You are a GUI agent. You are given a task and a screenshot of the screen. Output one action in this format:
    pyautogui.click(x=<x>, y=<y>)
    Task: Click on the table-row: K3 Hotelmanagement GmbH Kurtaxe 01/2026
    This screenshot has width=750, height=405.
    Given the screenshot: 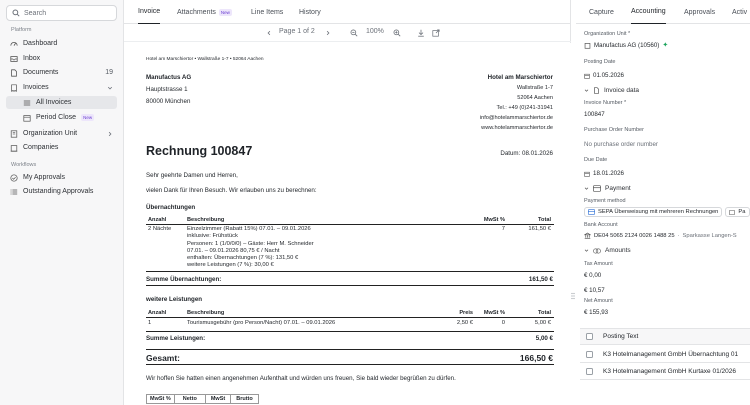 What is the action you would take?
    pyautogui.click(x=665, y=371)
    